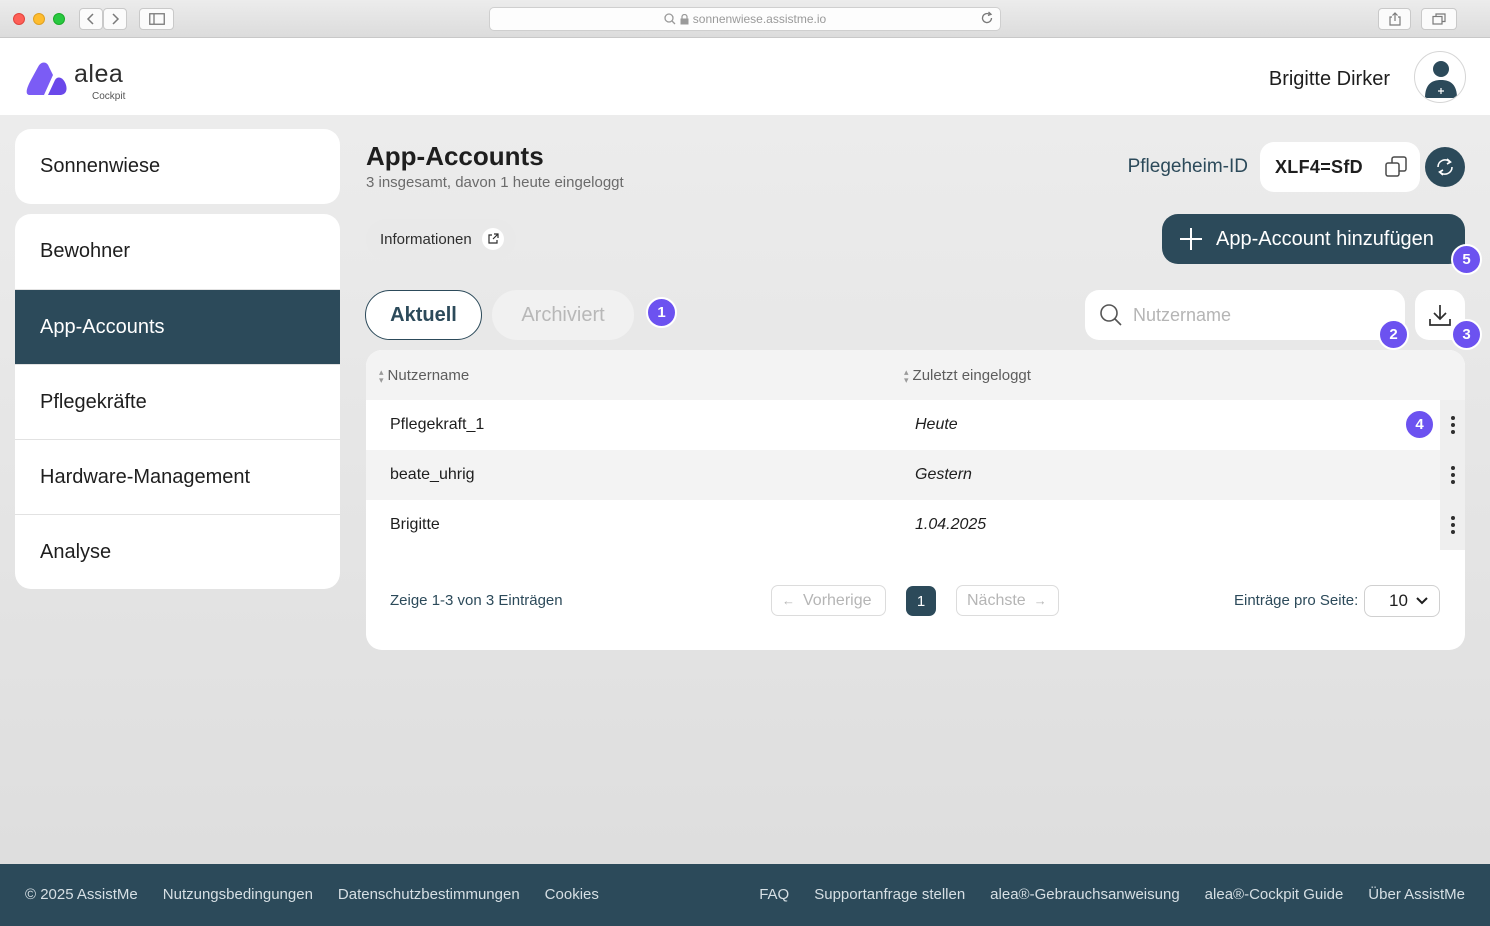 Image resolution: width=1490 pixels, height=926 pixels. Describe the element at coordinates (936, 424) in the screenshot. I see `cell-last-login: Heute` at that location.